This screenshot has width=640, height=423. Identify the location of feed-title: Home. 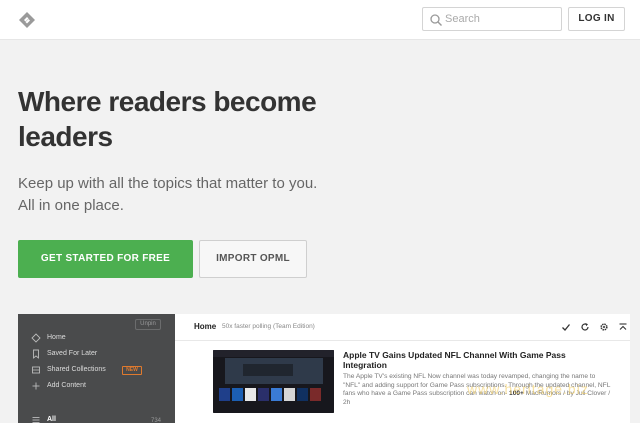
(205, 326).